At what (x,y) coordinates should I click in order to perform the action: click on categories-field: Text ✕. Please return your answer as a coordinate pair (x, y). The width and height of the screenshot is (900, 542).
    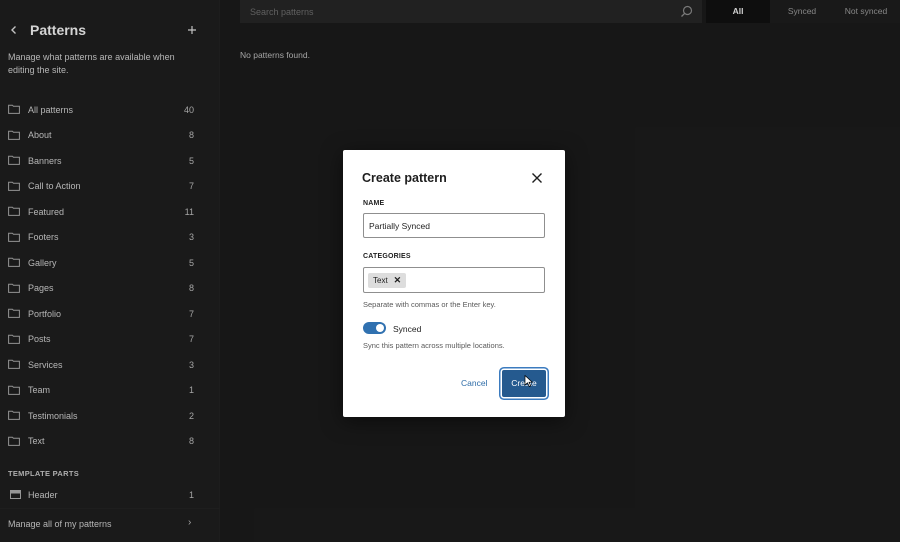
    Looking at the image, I should click on (454, 280).